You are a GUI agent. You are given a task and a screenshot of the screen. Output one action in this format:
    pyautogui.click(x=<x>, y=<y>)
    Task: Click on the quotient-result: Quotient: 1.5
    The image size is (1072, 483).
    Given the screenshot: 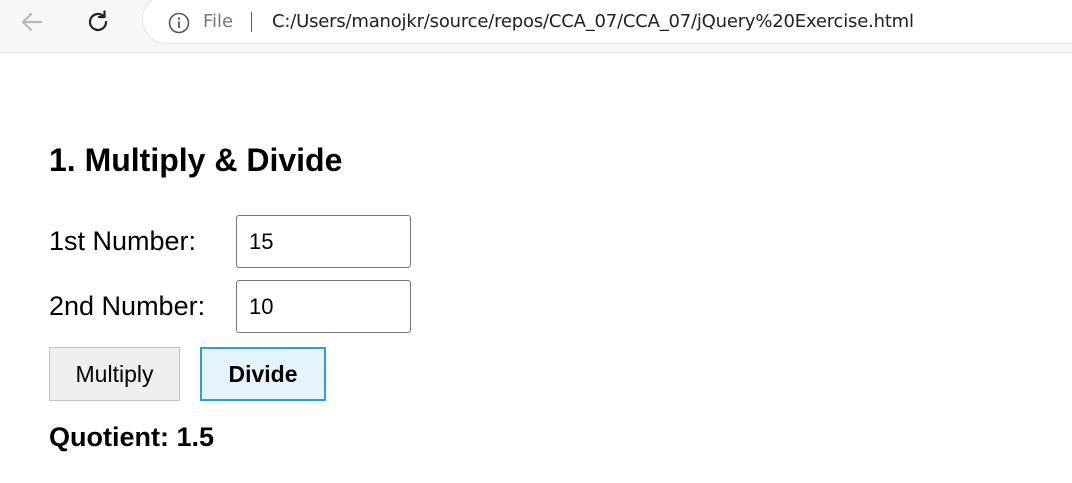 What is the action you would take?
    pyautogui.click(x=132, y=437)
    